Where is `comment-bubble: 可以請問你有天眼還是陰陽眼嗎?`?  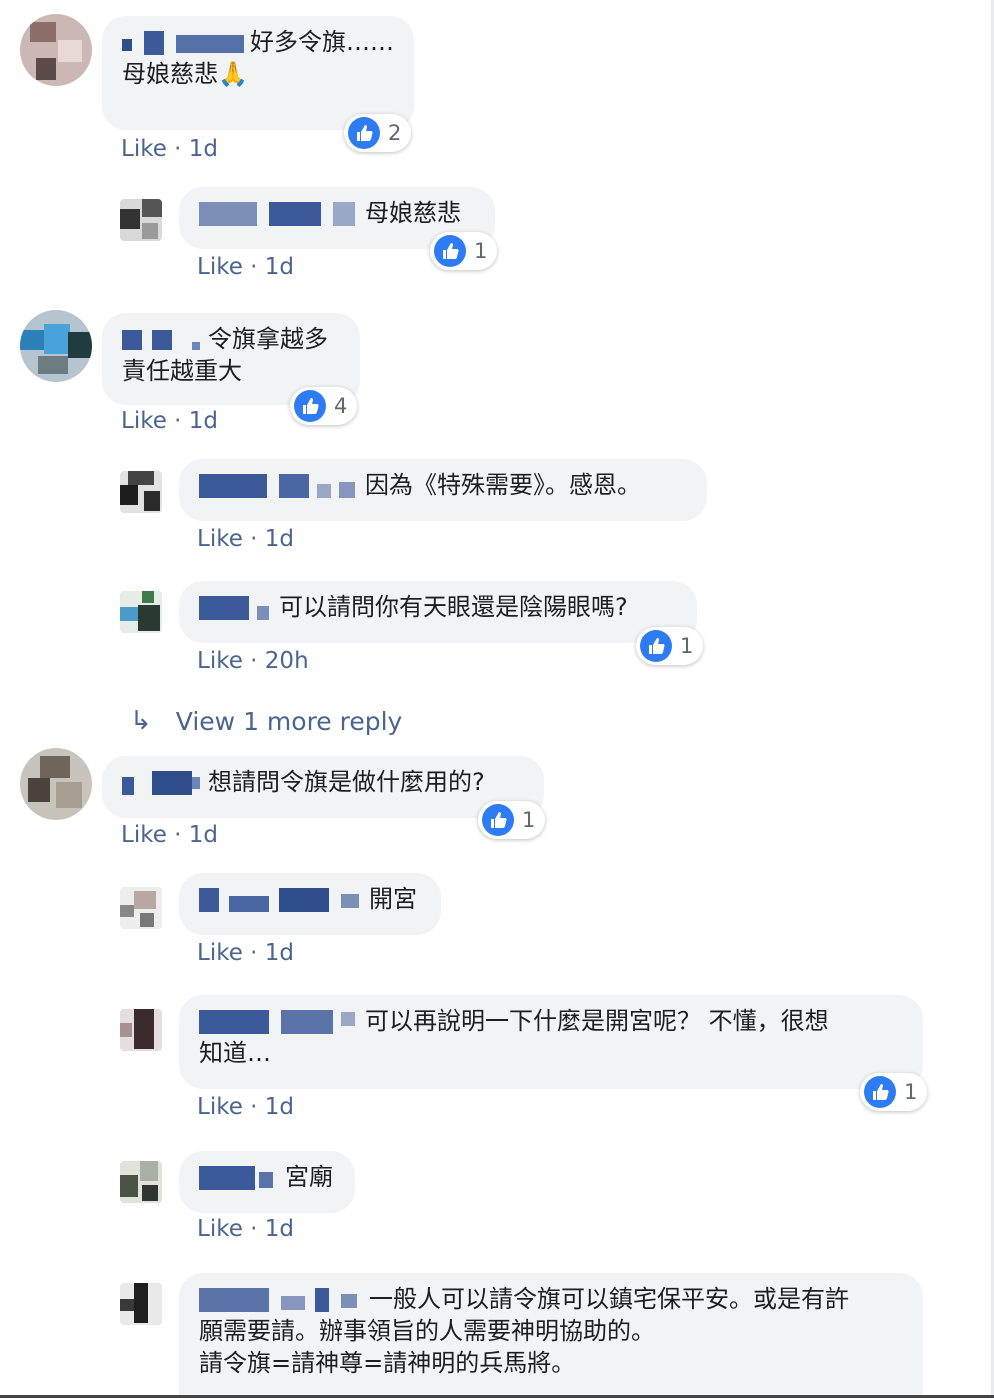 comment-bubble: 可以請問你有天眼還是陰陽眼嗎? is located at coordinates (438, 612).